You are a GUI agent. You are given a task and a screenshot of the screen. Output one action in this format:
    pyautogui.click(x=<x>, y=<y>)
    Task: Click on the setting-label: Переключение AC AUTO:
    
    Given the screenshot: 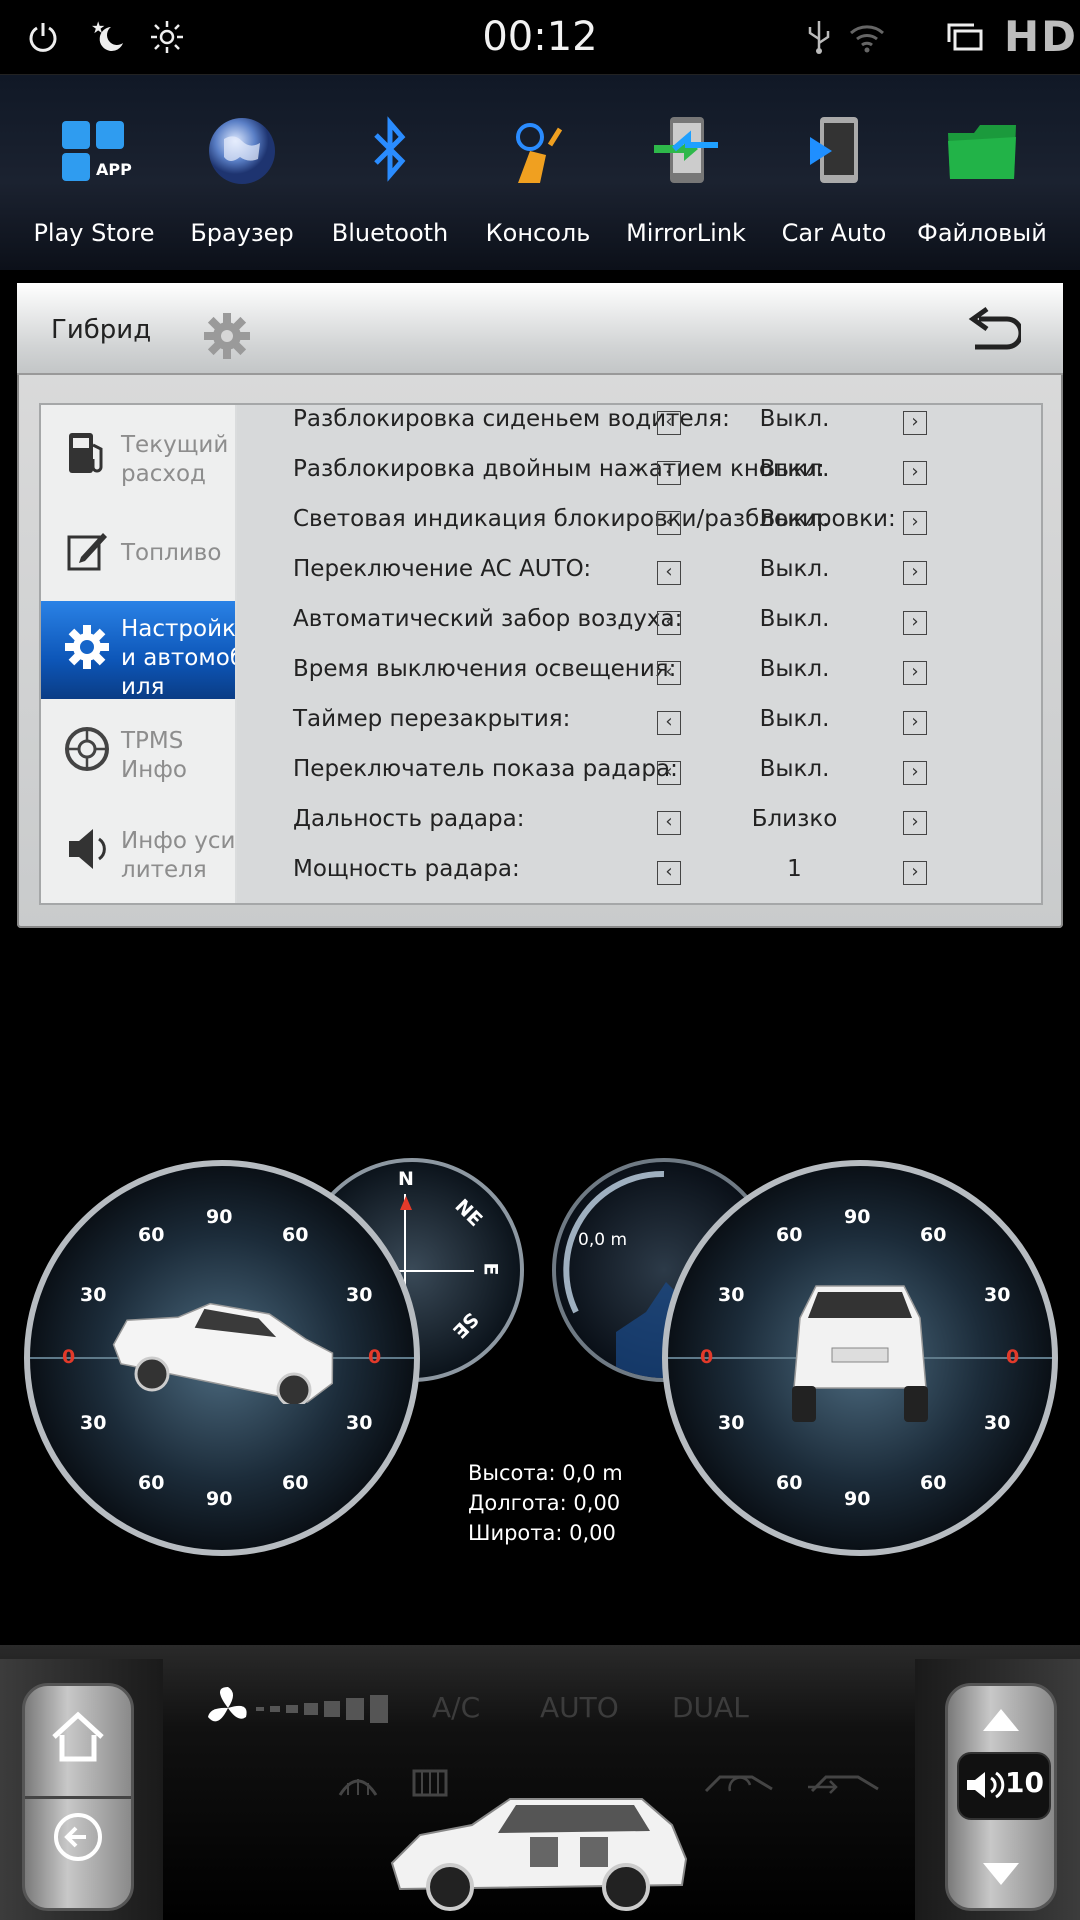 What is the action you would take?
    pyautogui.click(x=442, y=569)
    